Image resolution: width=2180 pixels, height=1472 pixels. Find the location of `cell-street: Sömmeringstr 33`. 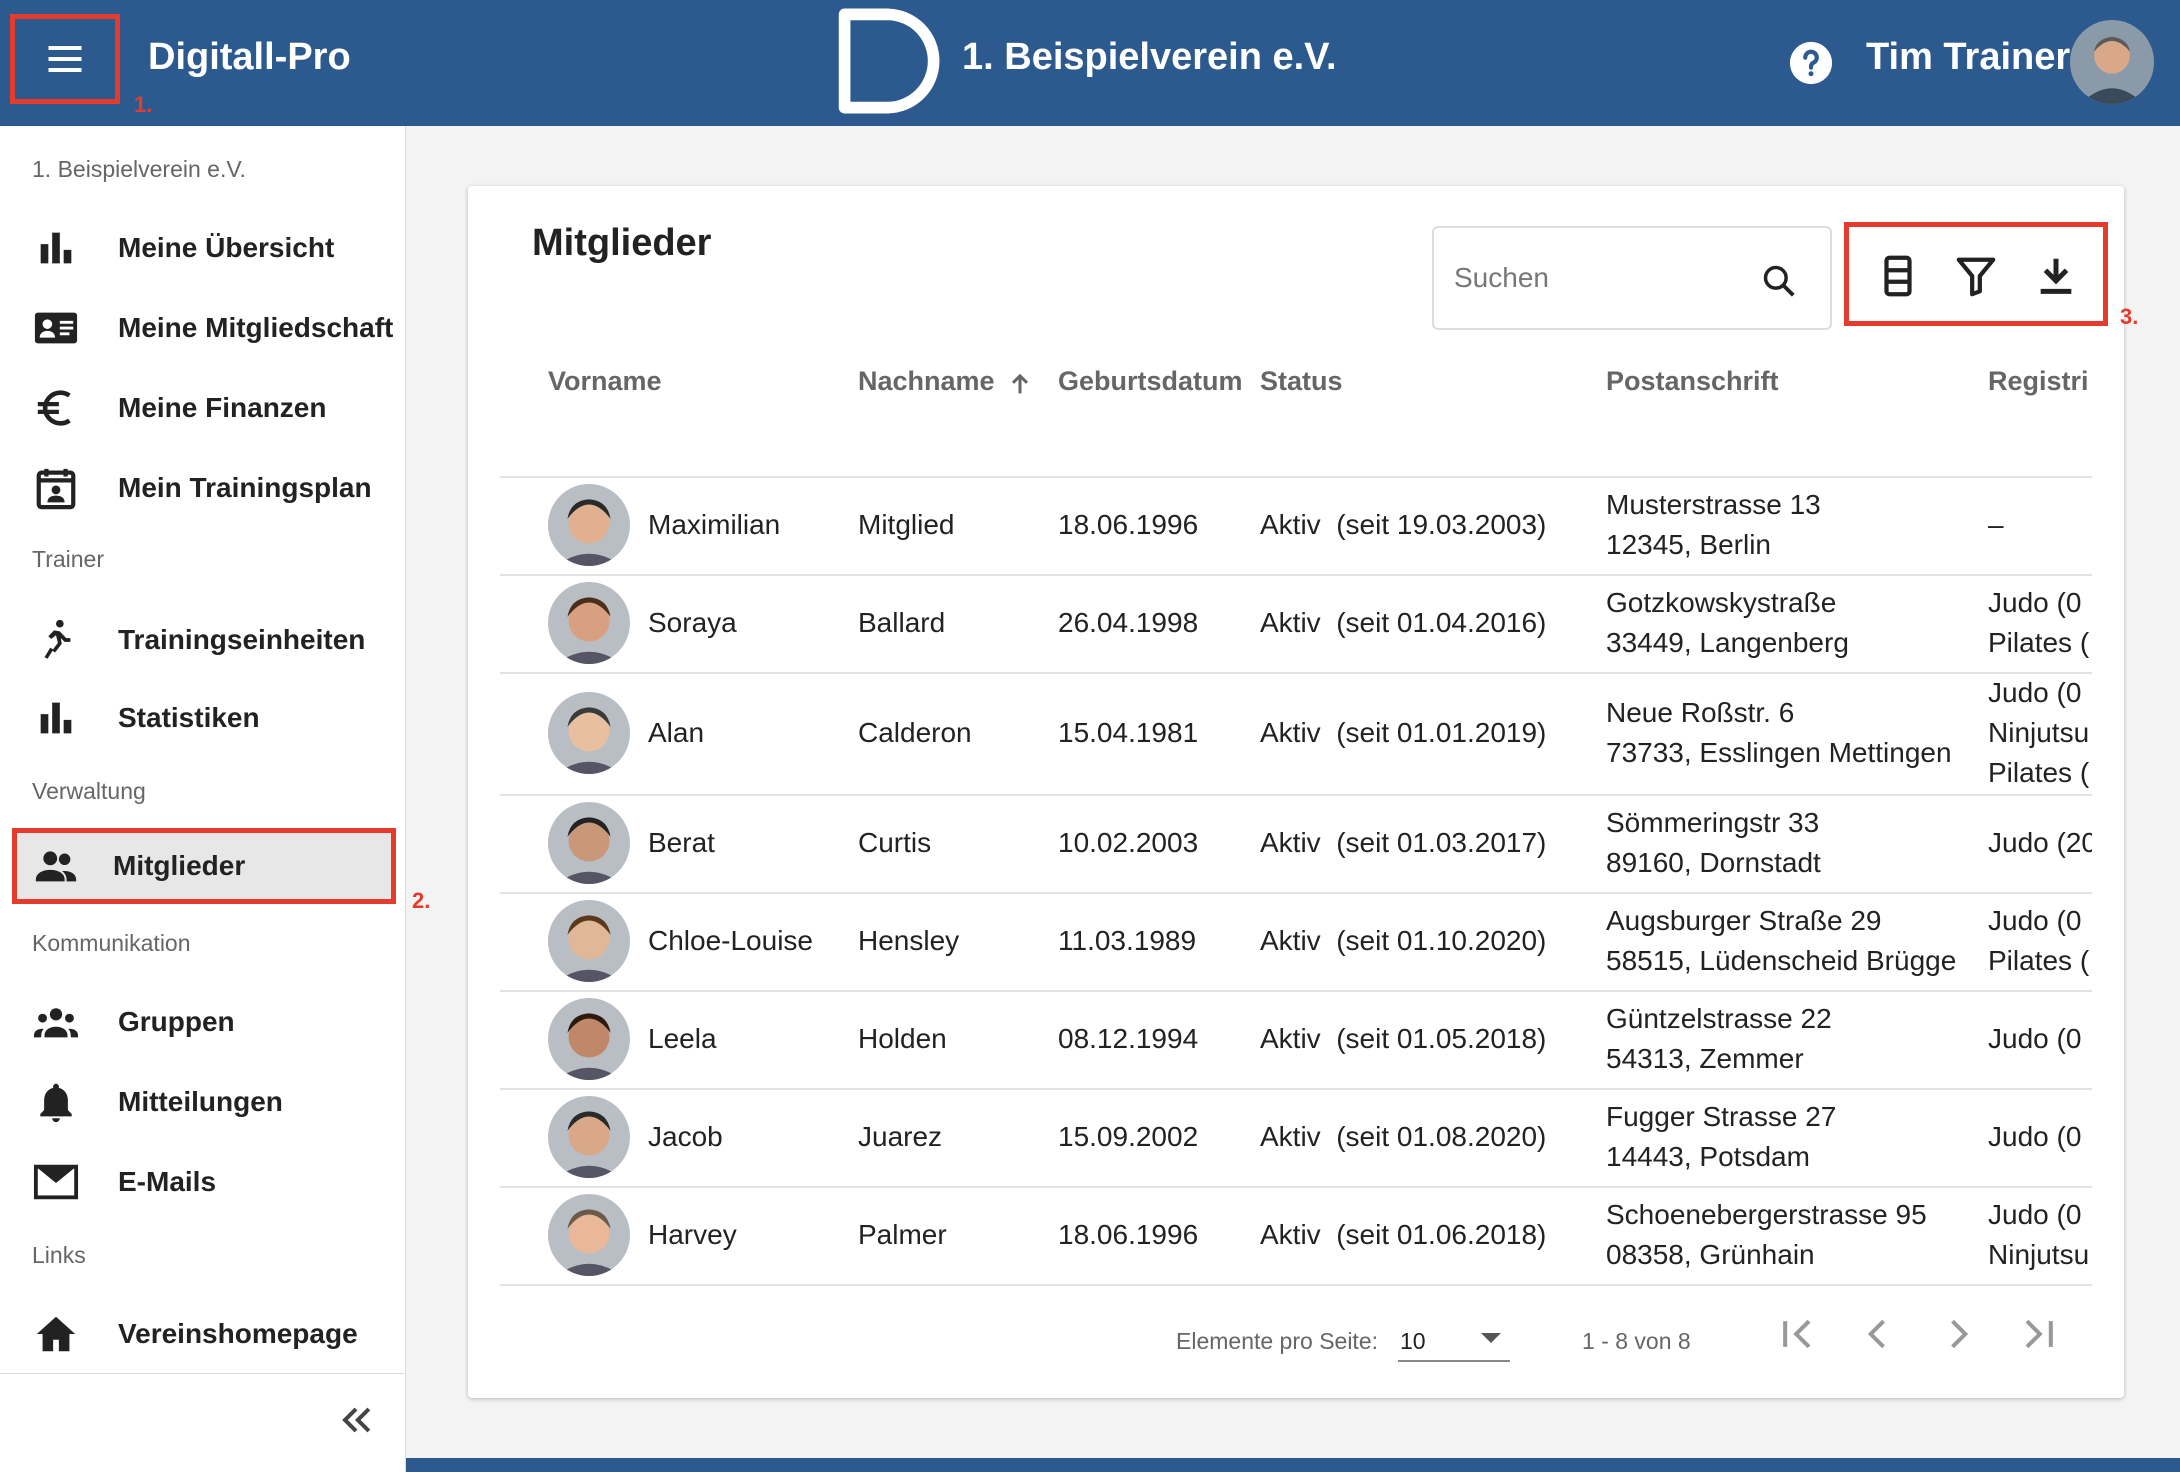

cell-street: Sömmeringstr 33 is located at coordinates (1713, 822).